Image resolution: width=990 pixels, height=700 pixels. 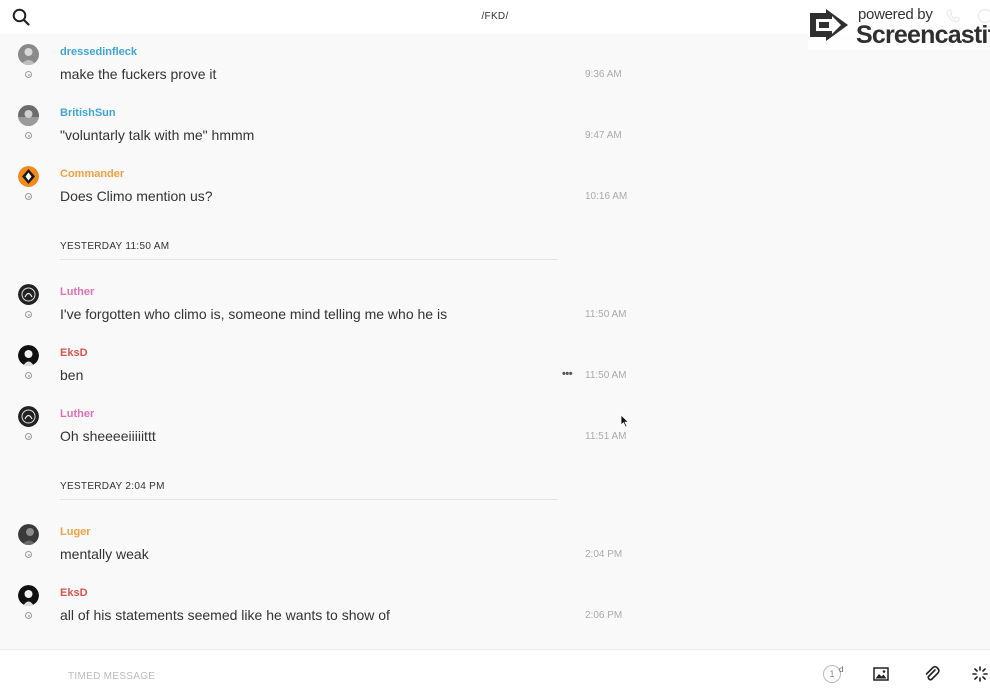 What do you see at coordinates (881, 674) in the screenshot?
I see `image-icon` at bounding box center [881, 674].